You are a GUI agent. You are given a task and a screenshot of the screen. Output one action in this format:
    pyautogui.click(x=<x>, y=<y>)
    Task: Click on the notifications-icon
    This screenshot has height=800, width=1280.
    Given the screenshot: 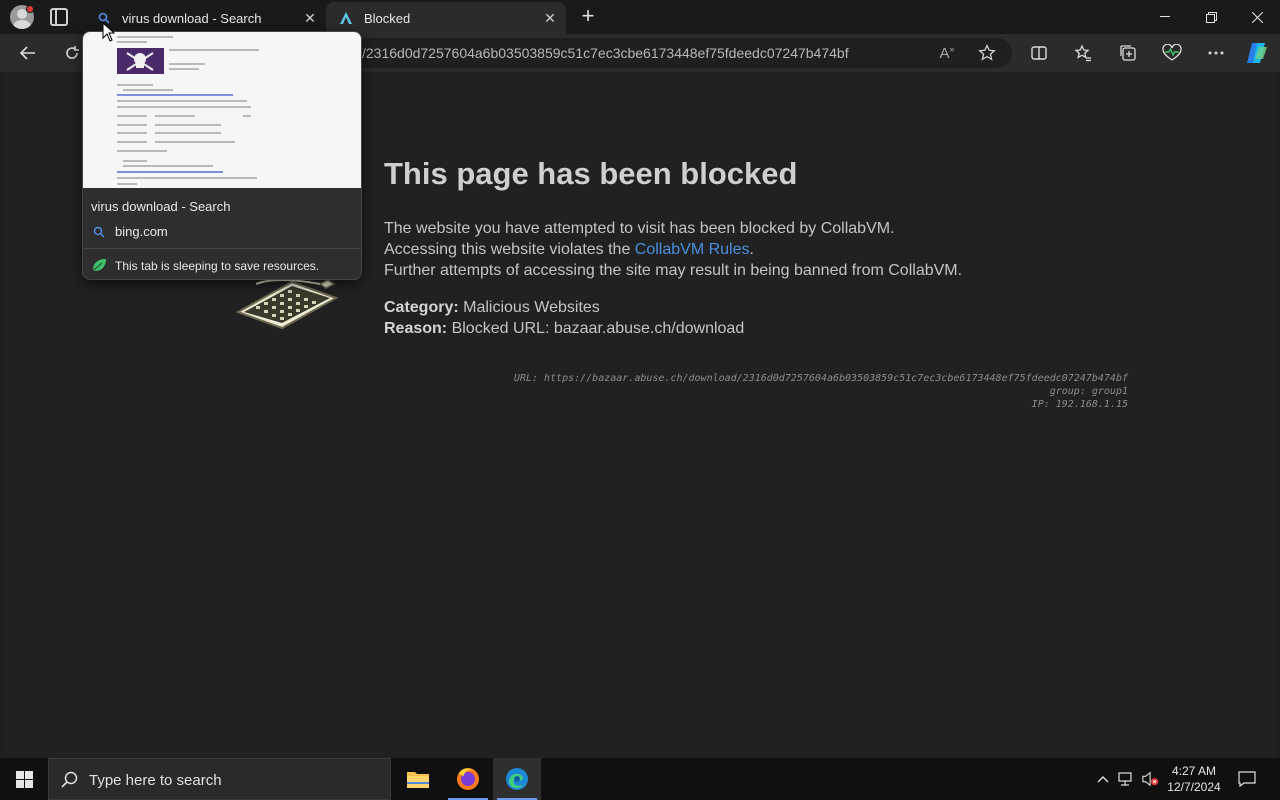 What is the action you would take?
    pyautogui.click(x=1247, y=779)
    